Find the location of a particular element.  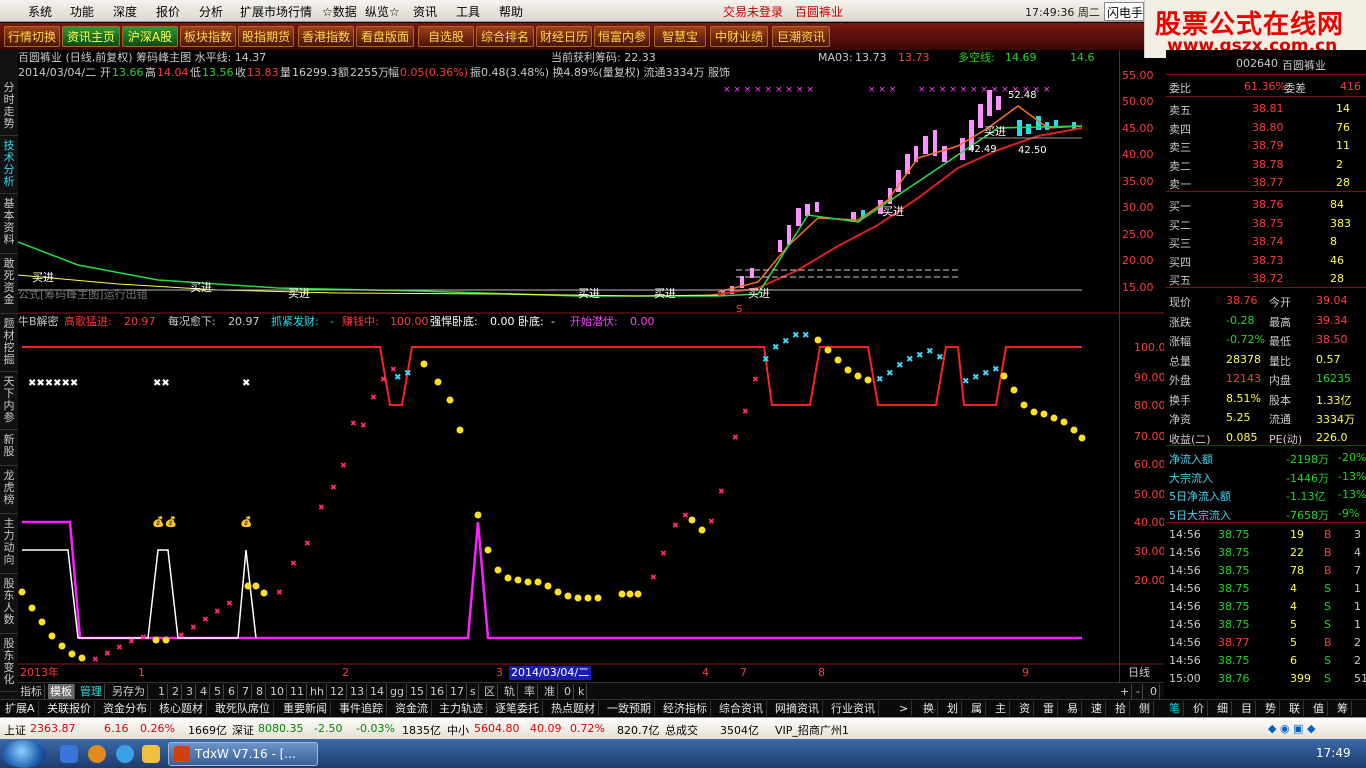

func-r-7: 速 is located at coordinates (1097, 708).